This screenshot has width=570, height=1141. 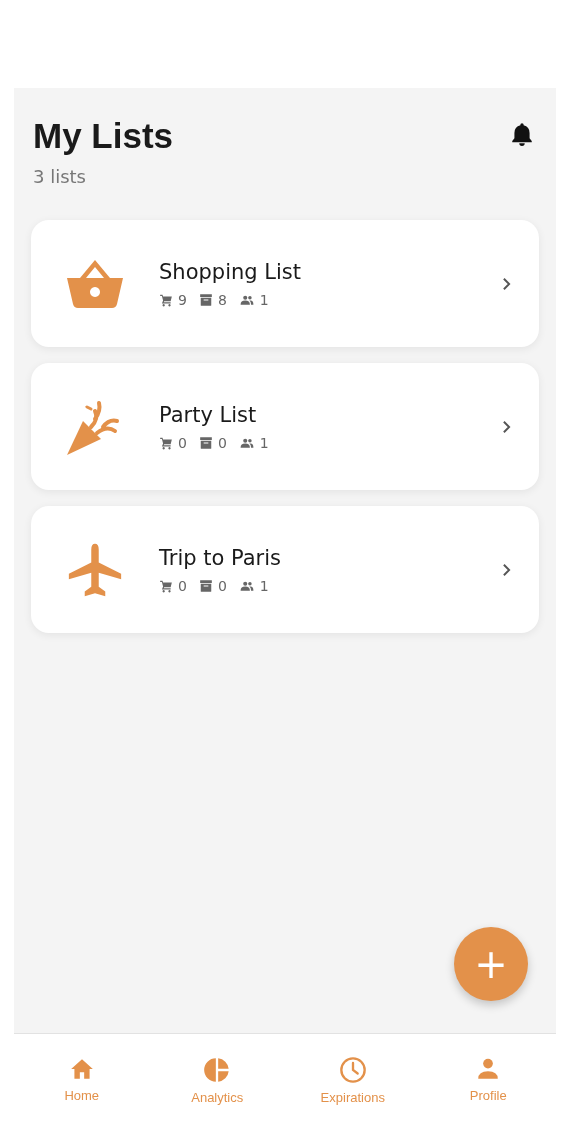 I want to click on list-card: Shopping List 9 8 1, so click(x=285, y=283).